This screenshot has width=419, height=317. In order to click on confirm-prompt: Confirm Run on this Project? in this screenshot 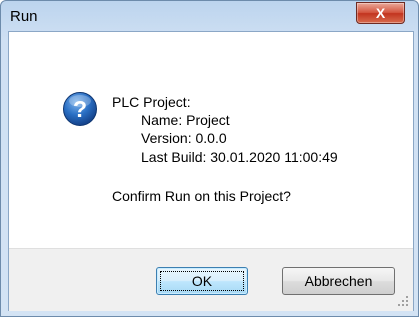, I will do `click(201, 196)`.